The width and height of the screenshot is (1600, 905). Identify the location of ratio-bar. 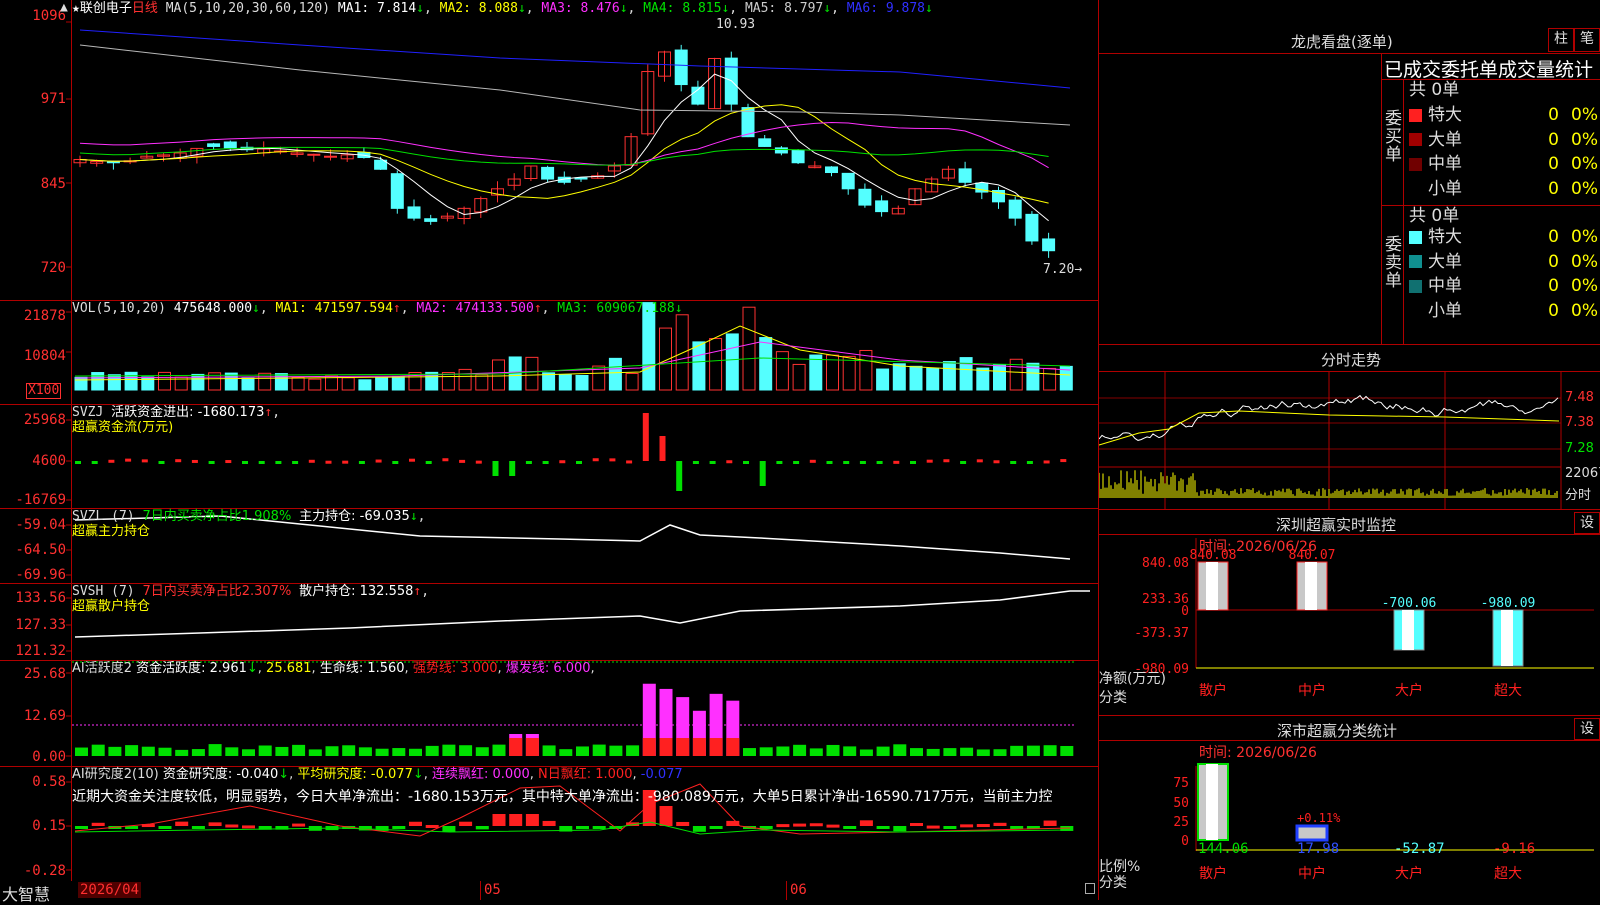
(1312, 833).